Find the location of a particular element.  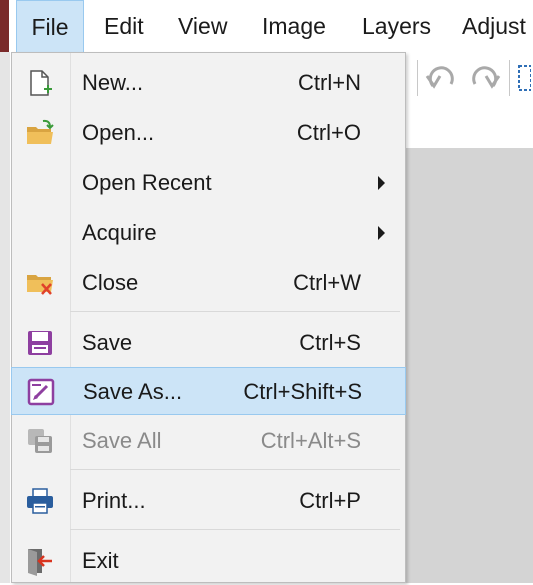

menu-item-label: Save is located at coordinates (107, 342).